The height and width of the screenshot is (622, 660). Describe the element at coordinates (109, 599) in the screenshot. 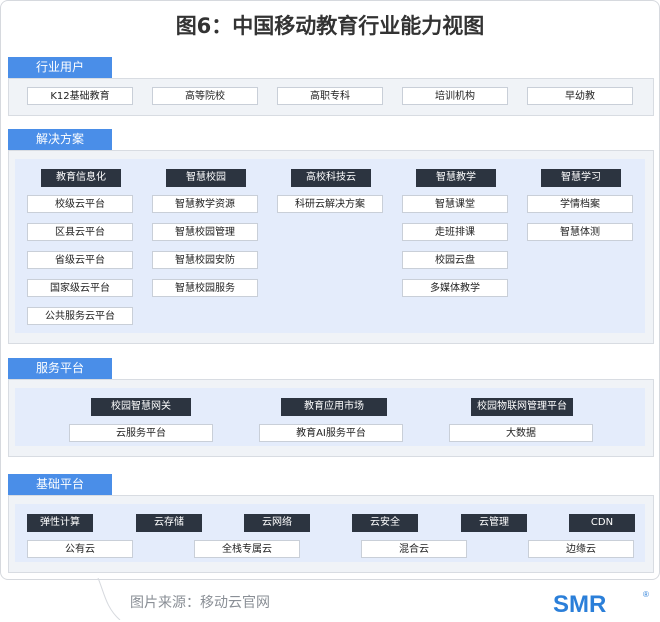

I see `footer-curve-decoration` at that location.